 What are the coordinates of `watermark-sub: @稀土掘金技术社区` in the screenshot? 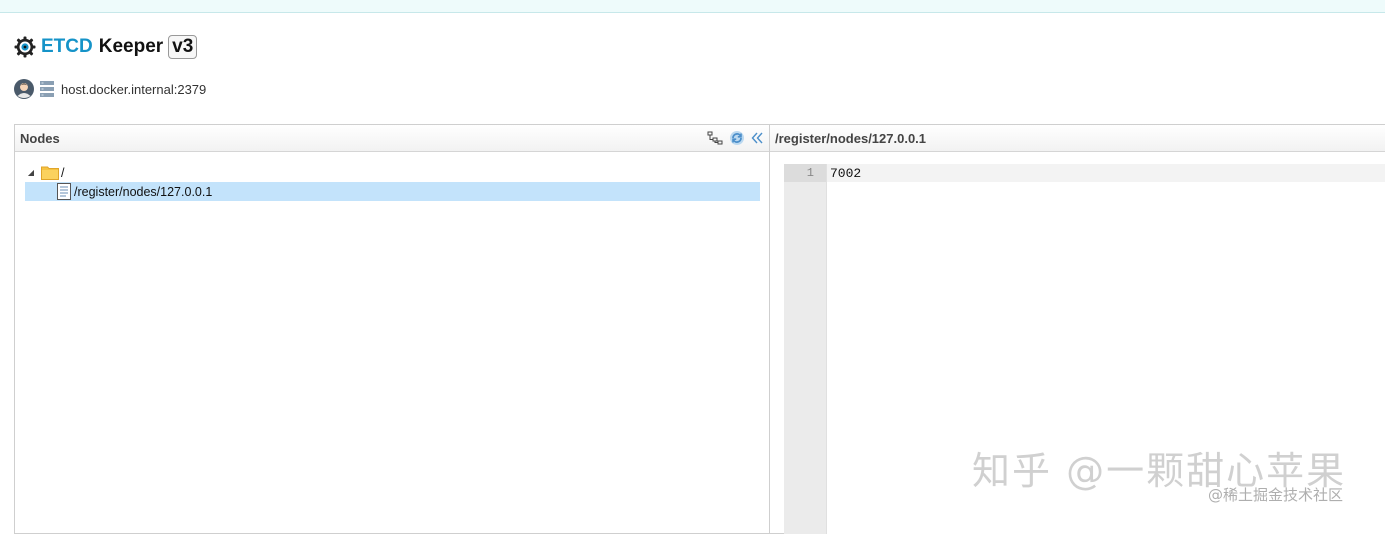 It's located at (1276, 495).